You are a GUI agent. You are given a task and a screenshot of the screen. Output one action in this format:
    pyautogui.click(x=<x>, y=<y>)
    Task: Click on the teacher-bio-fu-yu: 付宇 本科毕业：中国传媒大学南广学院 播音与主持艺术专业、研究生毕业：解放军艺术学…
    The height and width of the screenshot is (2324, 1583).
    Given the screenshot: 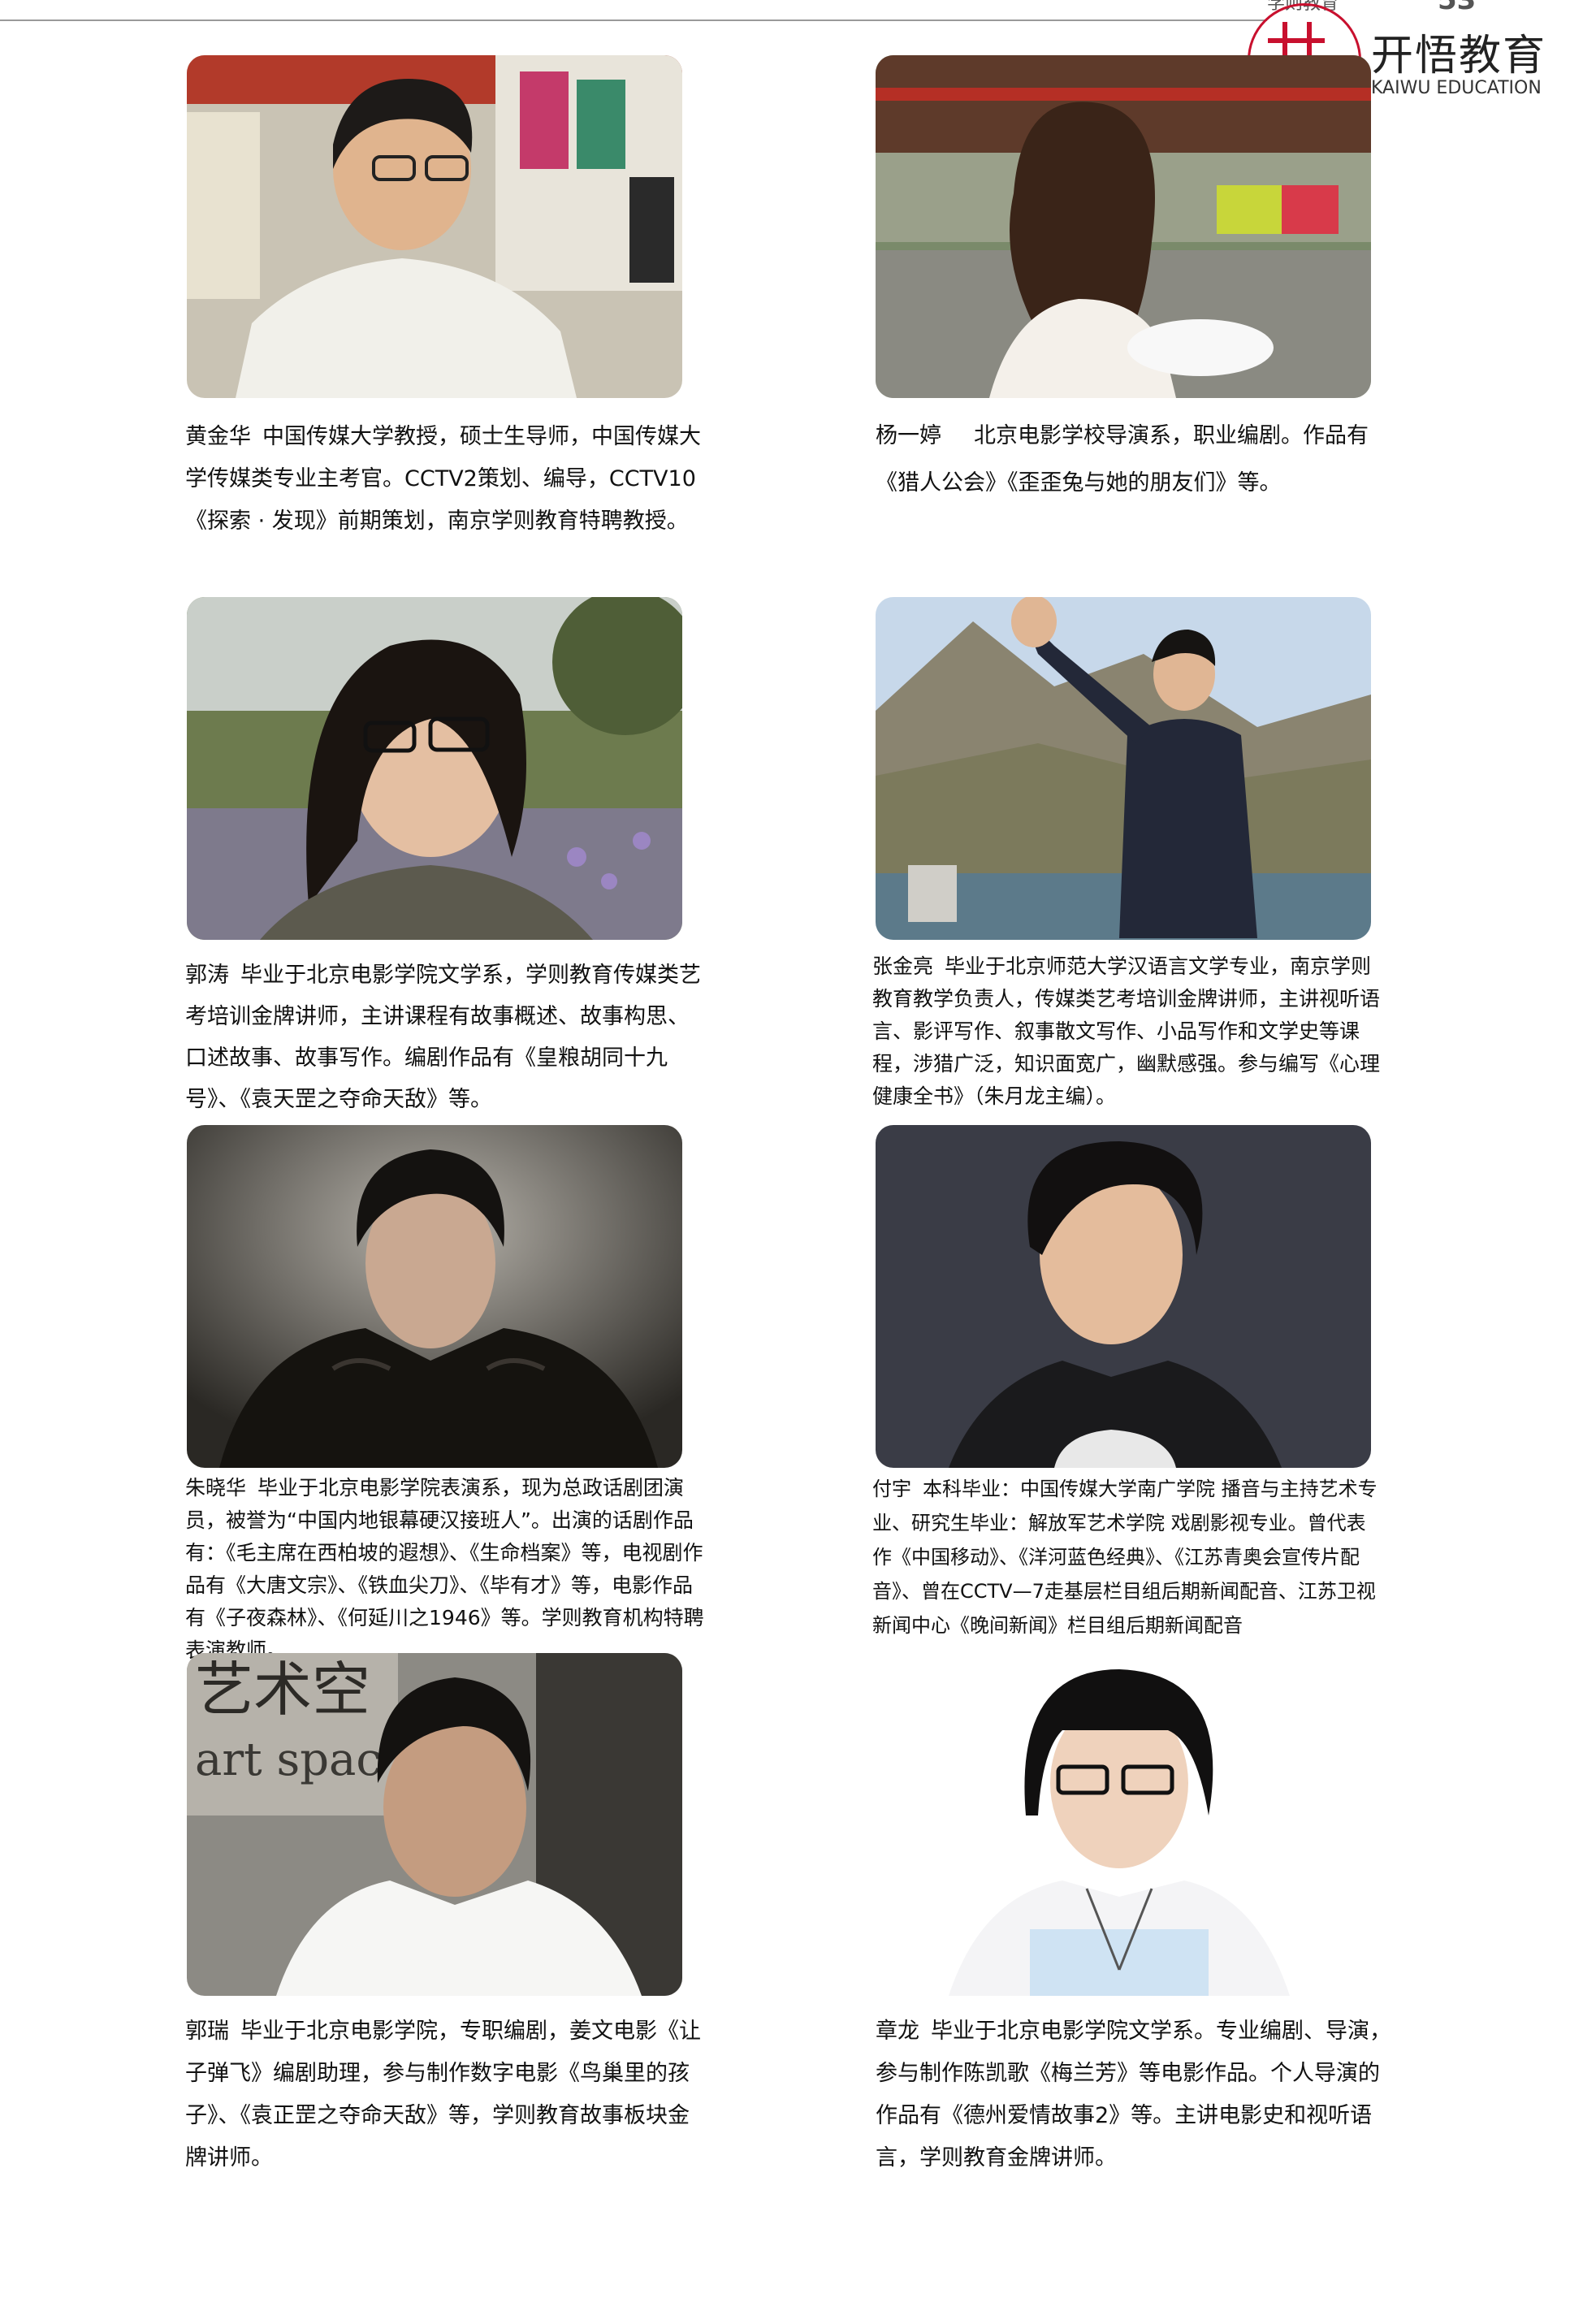 What is the action you would take?
    pyautogui.click(x=1128, y=1557)
    